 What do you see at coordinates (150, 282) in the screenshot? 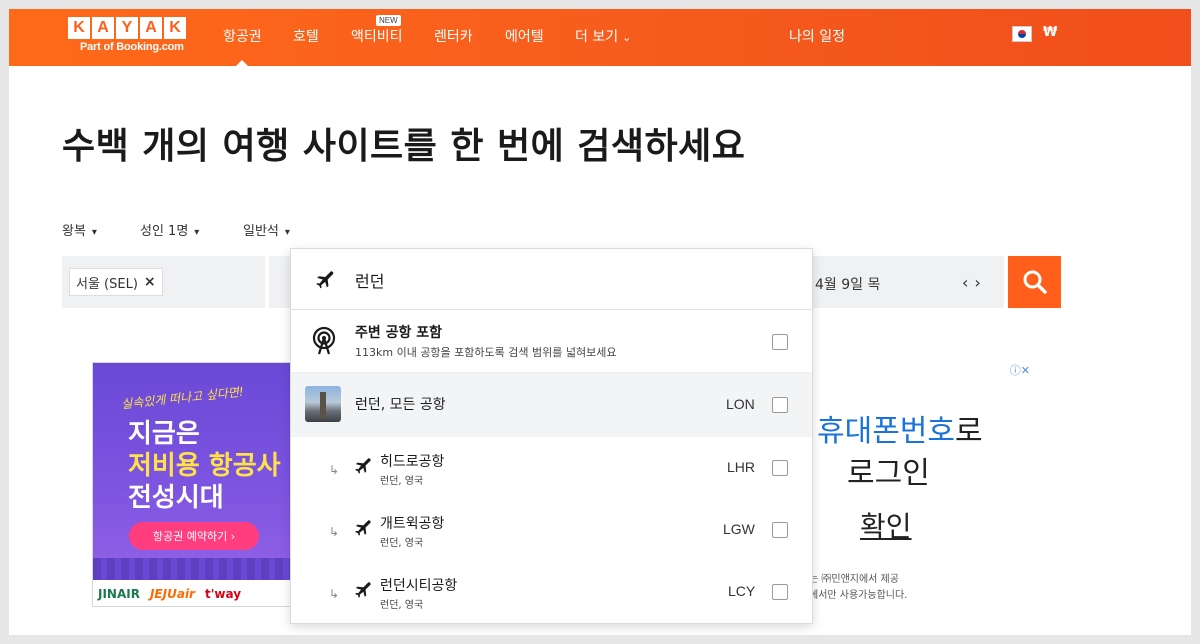
I see `remove-origin-icon: ×` at bounding box center [150, 282].